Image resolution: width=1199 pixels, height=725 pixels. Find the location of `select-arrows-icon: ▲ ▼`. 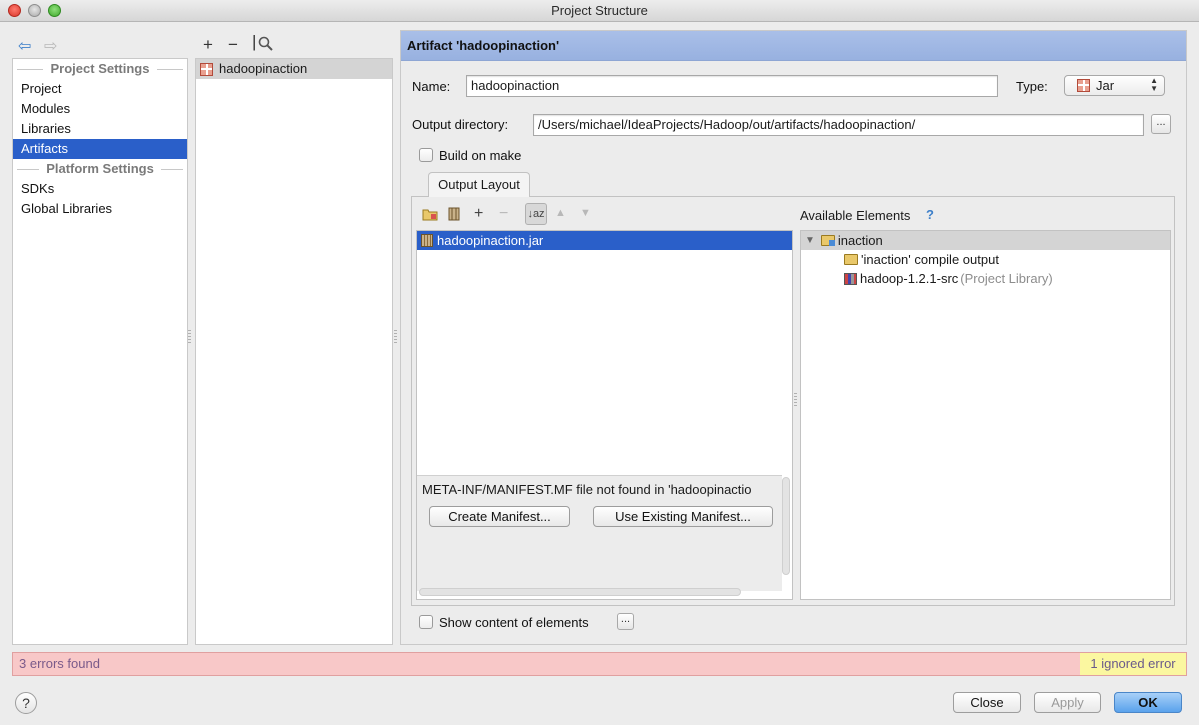

select-arrows-icon: ▲ ▼ is located at coordinates (1154, 84).